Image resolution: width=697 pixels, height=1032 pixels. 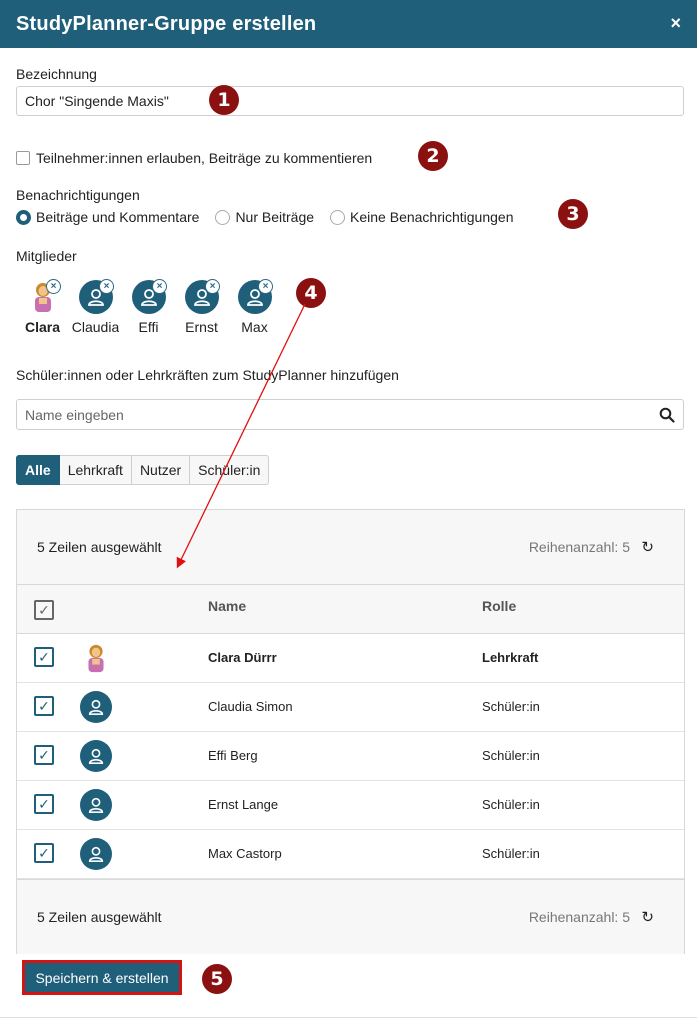 I want to click on members-label: Mitglieder, so click(x=46, y=256).